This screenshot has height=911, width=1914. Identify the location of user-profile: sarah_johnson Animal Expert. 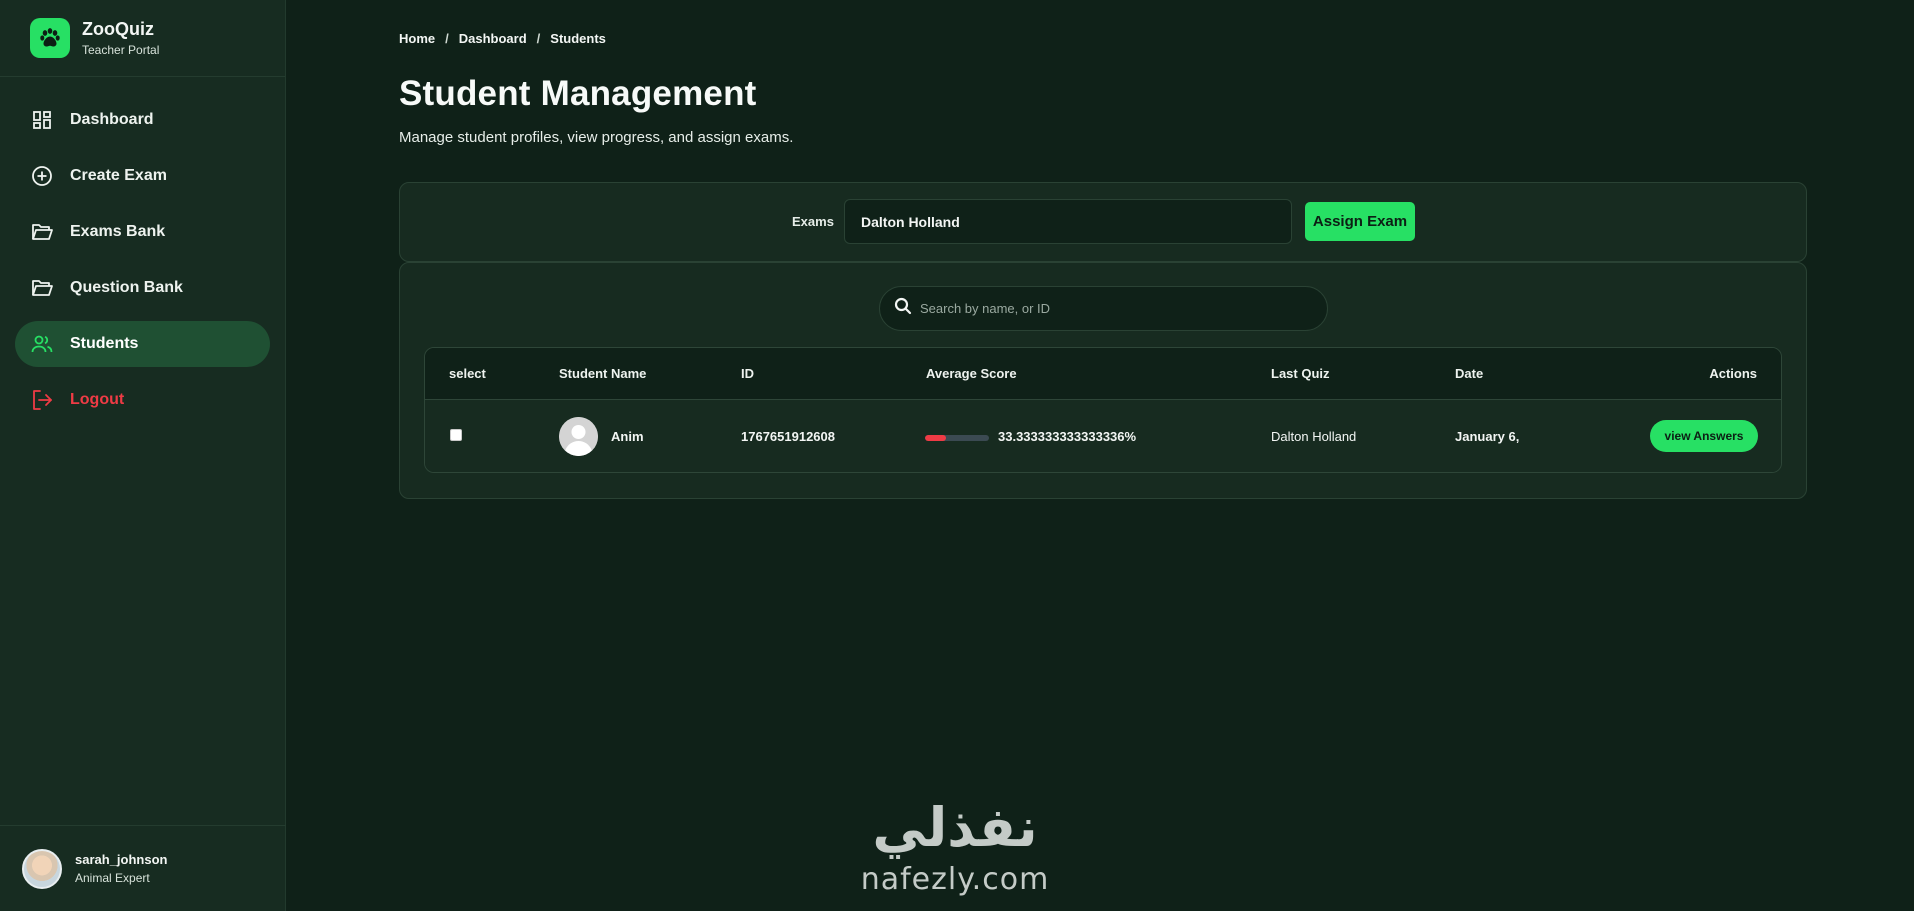
(143, 868).